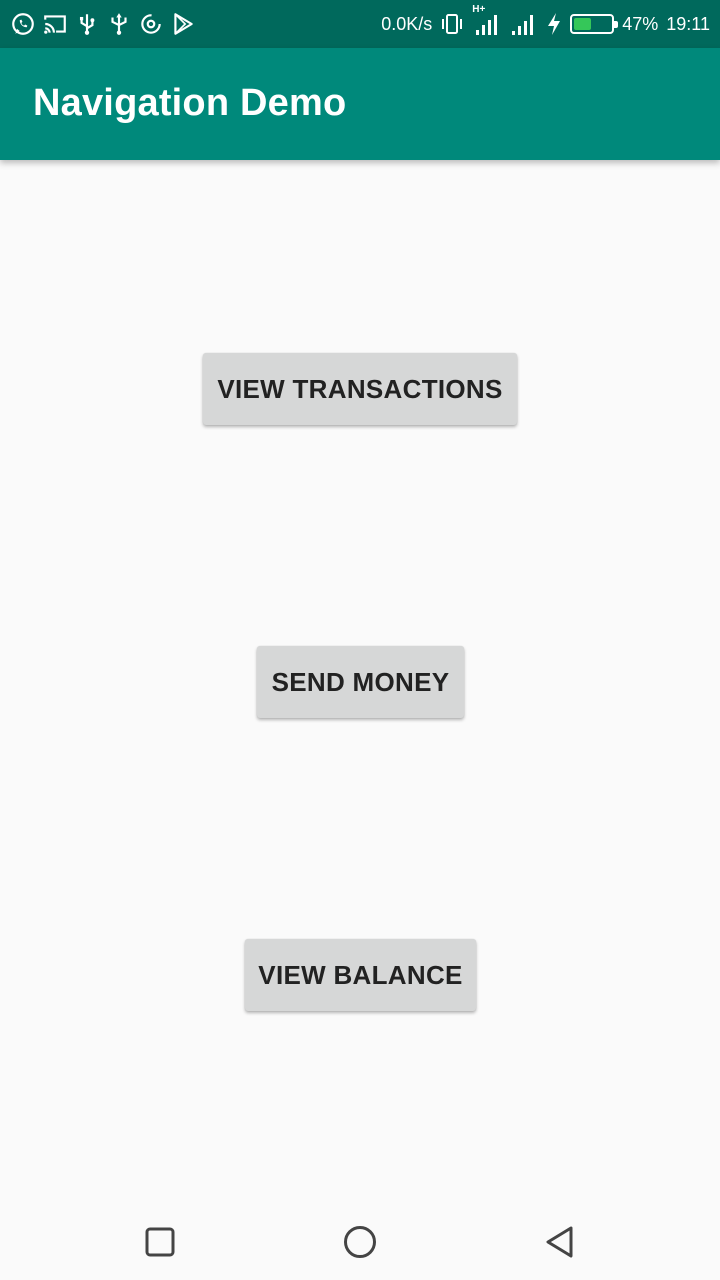 The image size is (720, 1280). Describe the element at coordinates (360, 104) in the screenshot. I see `app-bar: Navigation Demo` at that location.